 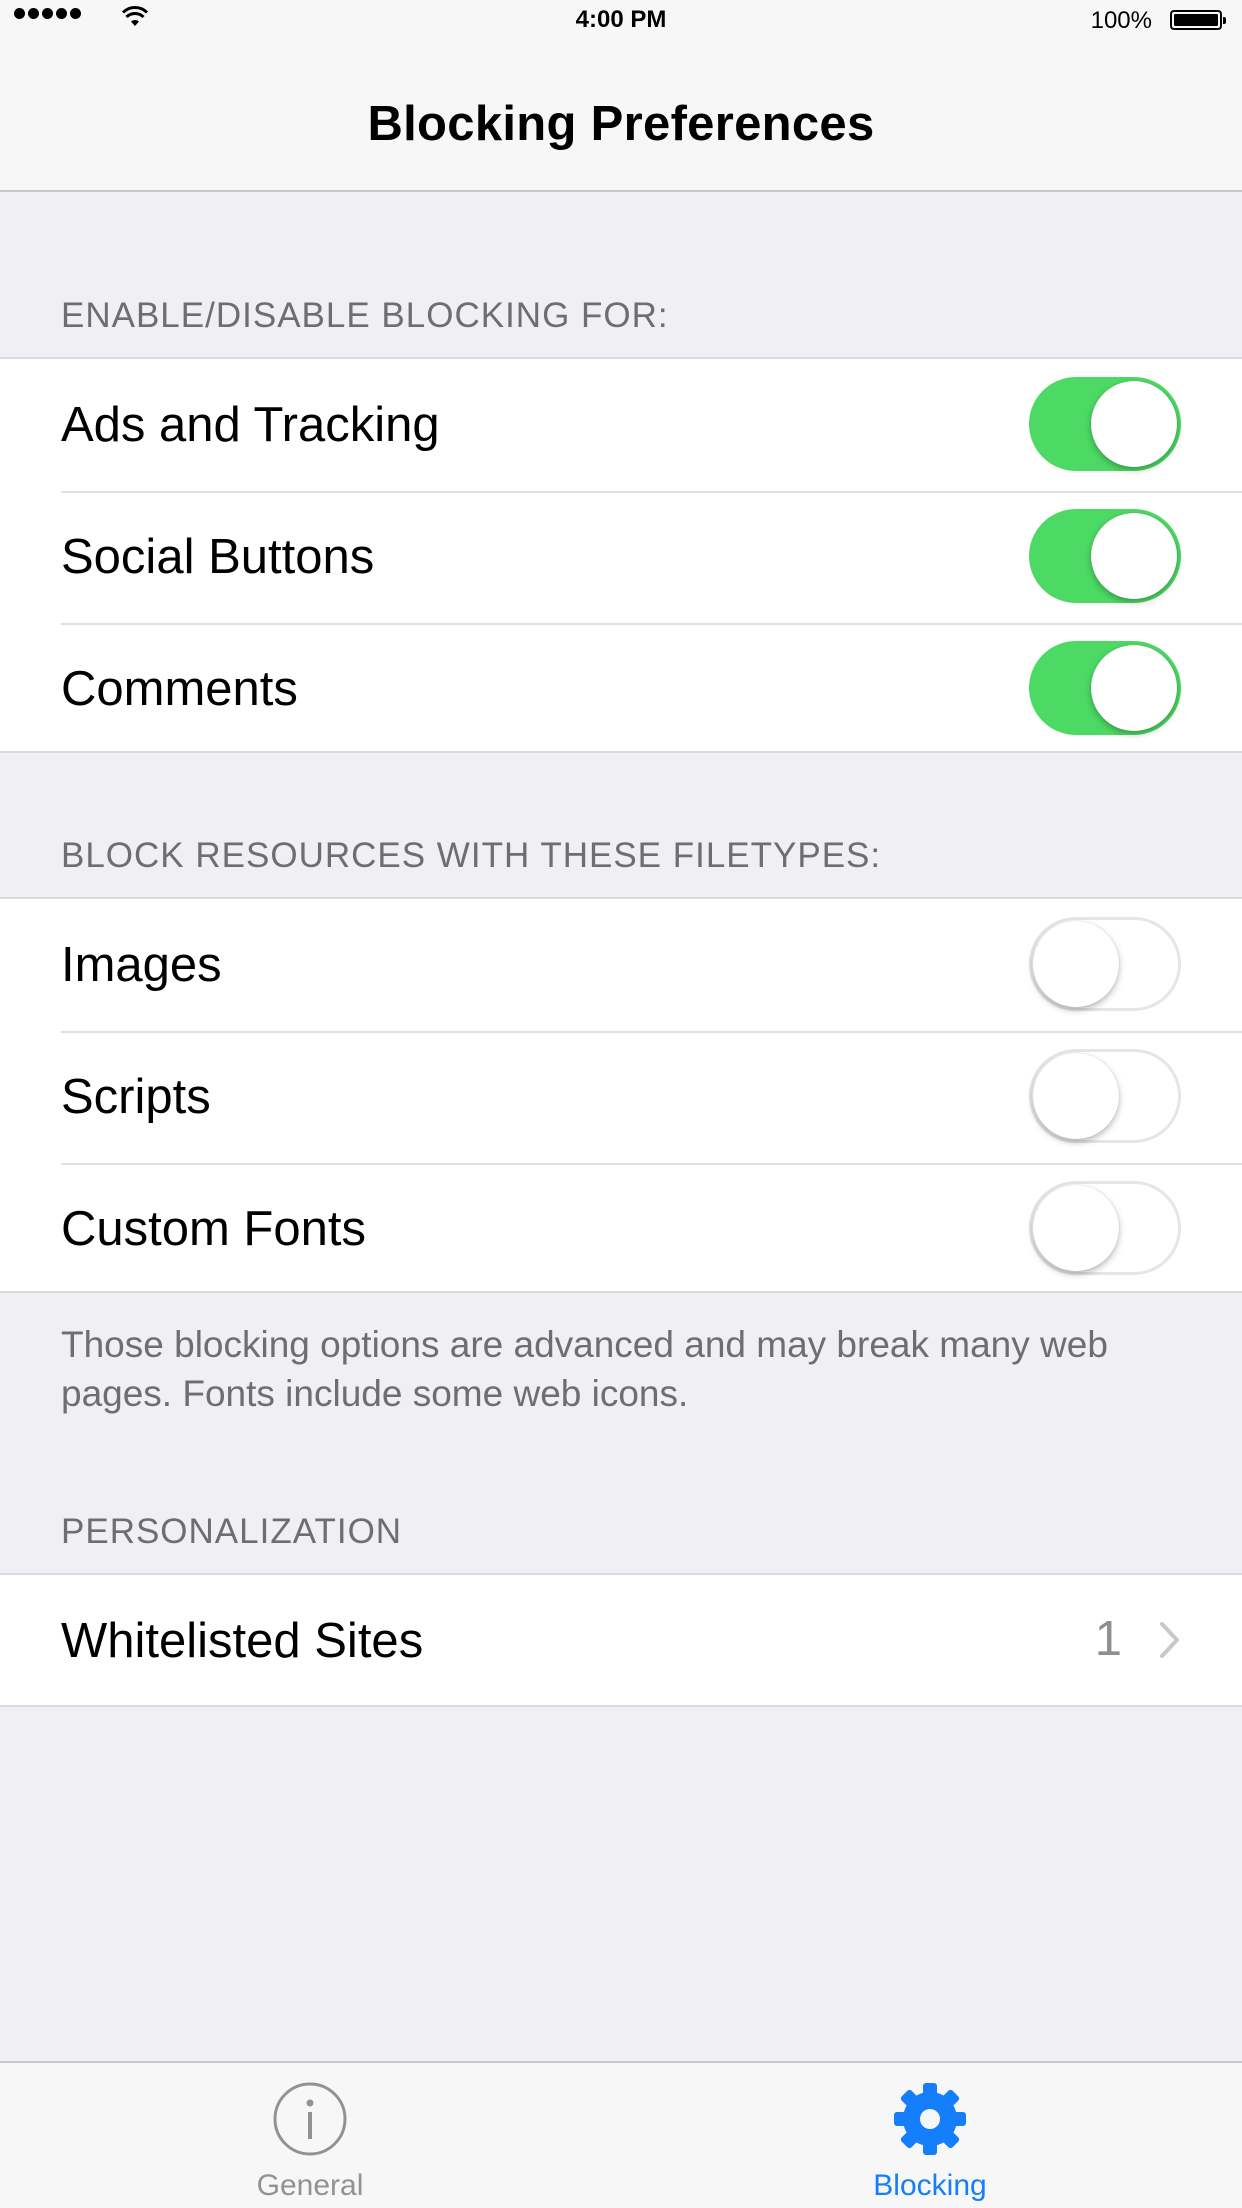 I want to click on ads-and-tracking-switch, so click(x=1105, y=424).